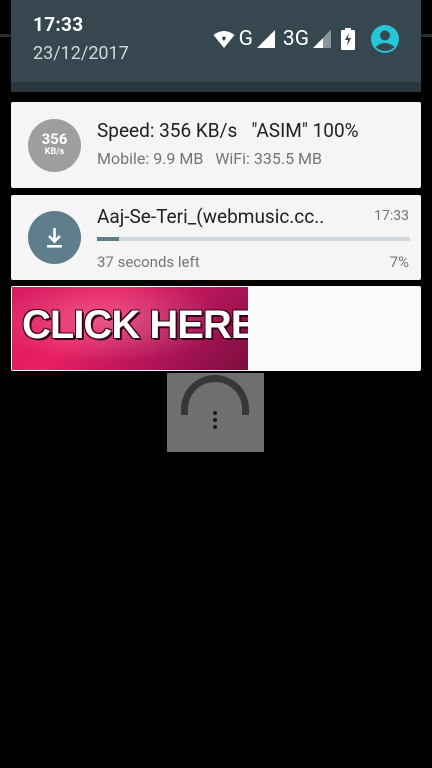  I want to click on account-icon, so click(385, 39).